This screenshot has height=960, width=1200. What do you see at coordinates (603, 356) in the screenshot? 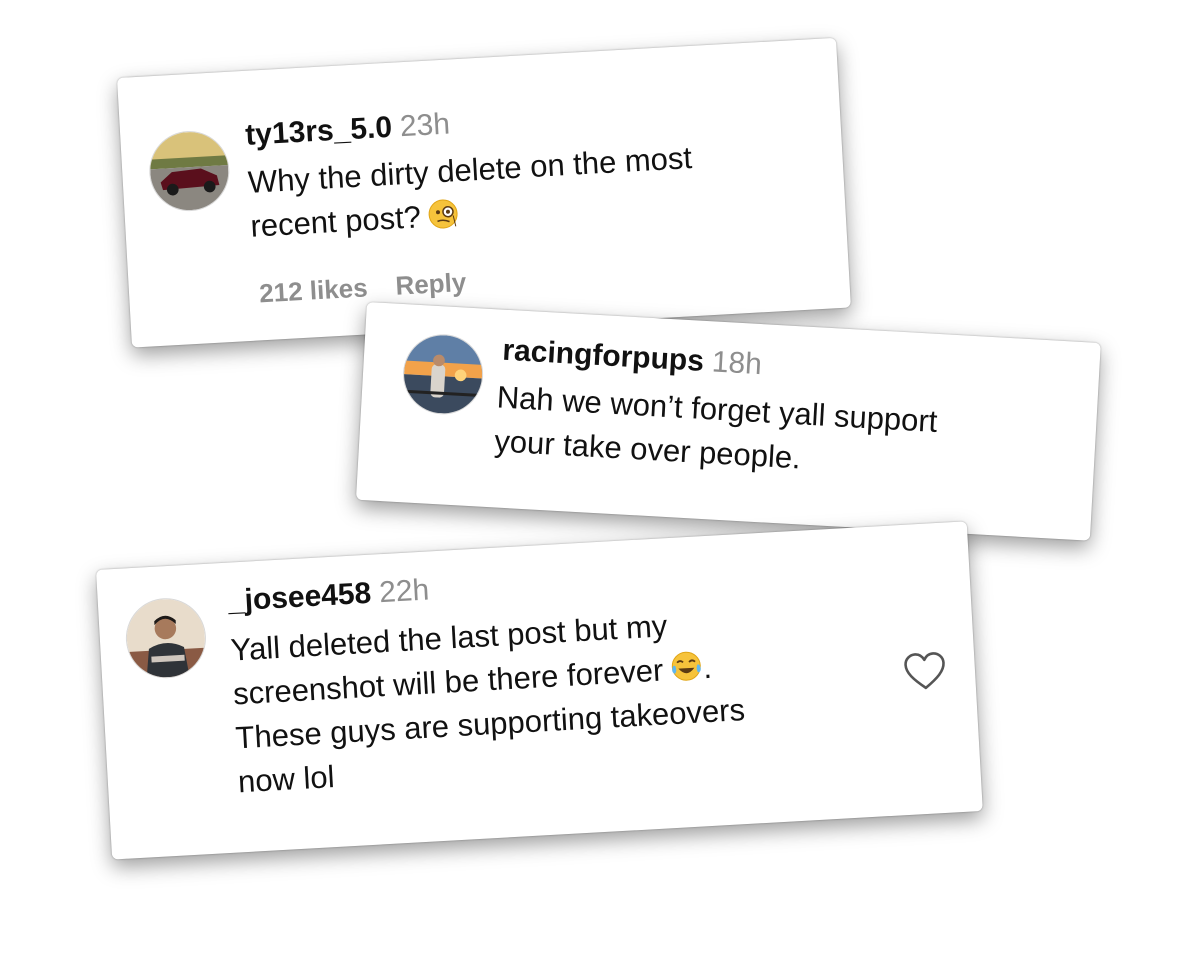
I see `username: racingforpups` at bounding box center [603, 356].